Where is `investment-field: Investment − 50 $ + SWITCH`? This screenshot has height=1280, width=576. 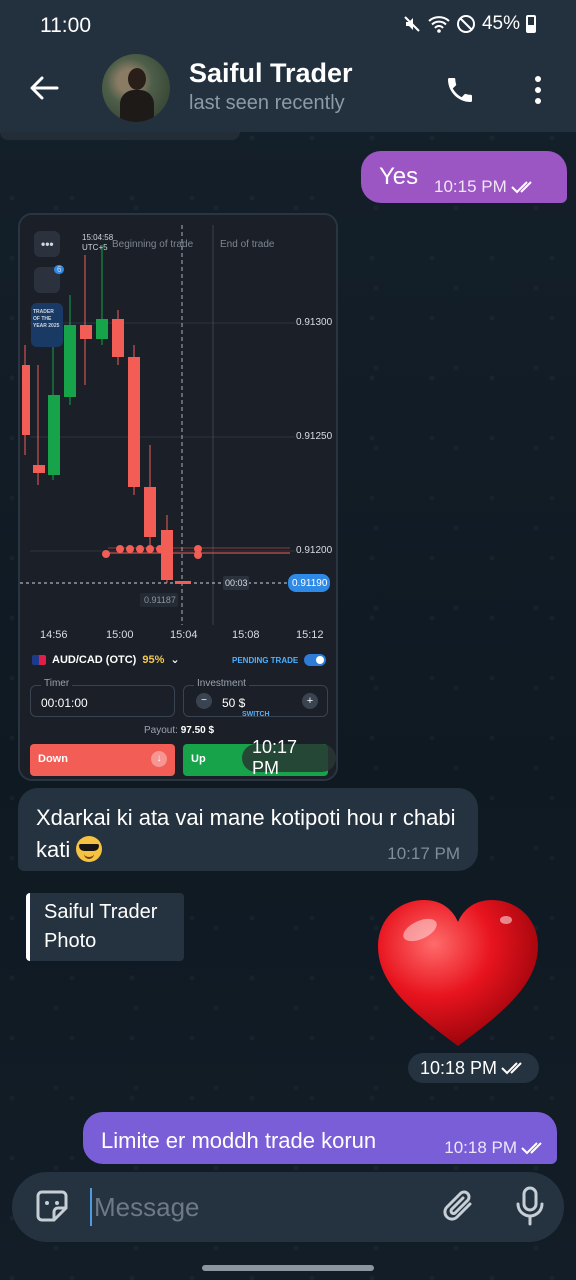 investment-field: Investment − 50 $ + SWITCH is located at coordinates (255, 698).